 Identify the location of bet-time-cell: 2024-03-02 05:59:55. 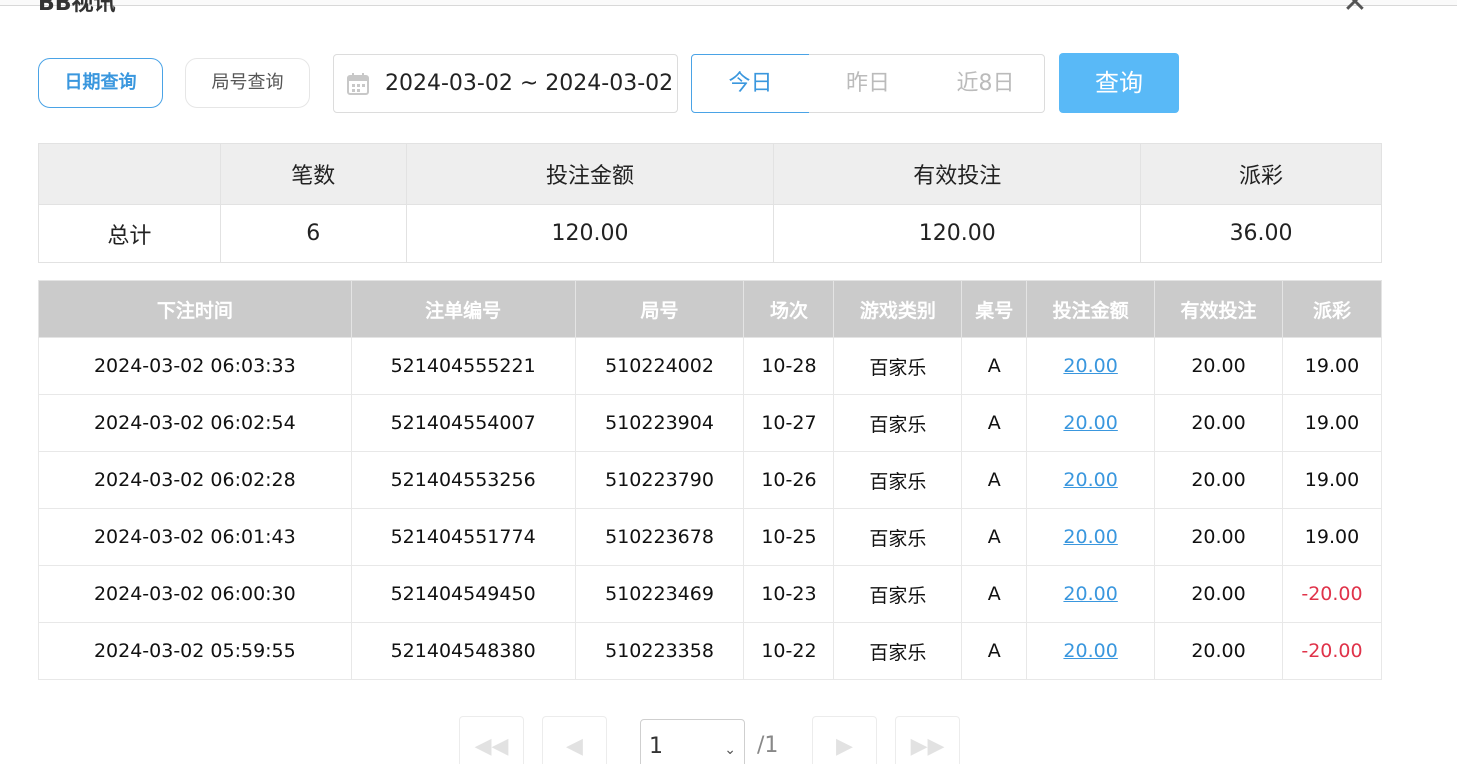
(195, 651).